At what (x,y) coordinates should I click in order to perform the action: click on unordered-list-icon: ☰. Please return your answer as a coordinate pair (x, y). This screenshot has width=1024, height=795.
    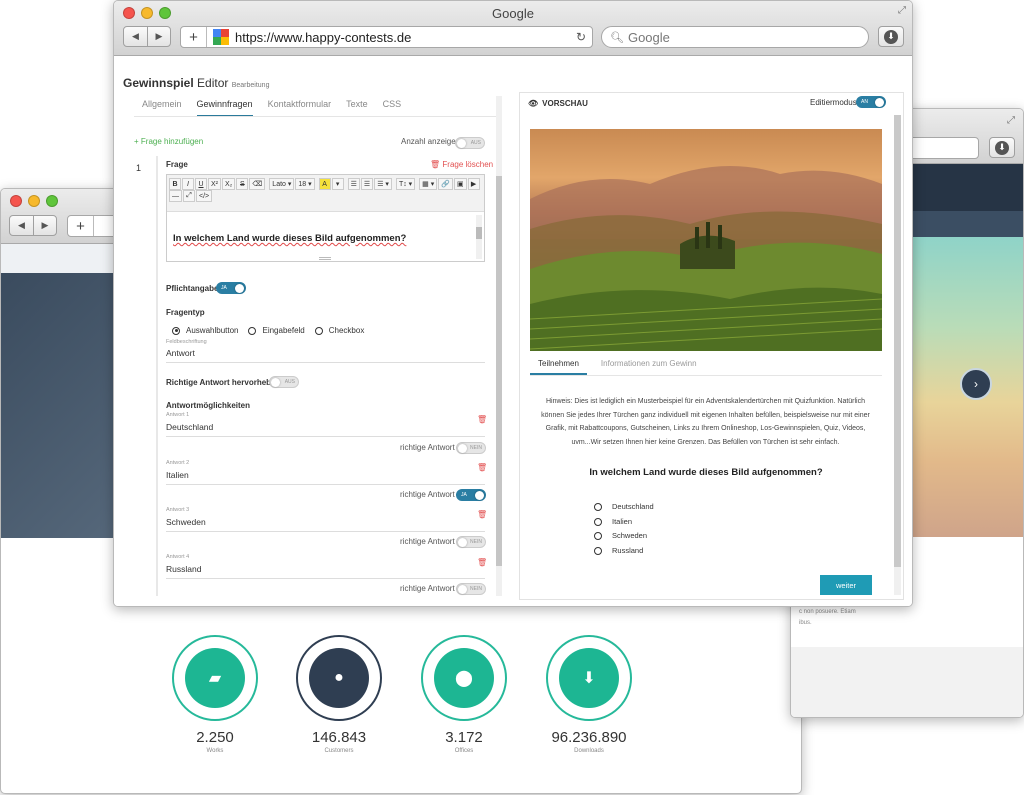
    Looking at the image, I should click on (353, 184).